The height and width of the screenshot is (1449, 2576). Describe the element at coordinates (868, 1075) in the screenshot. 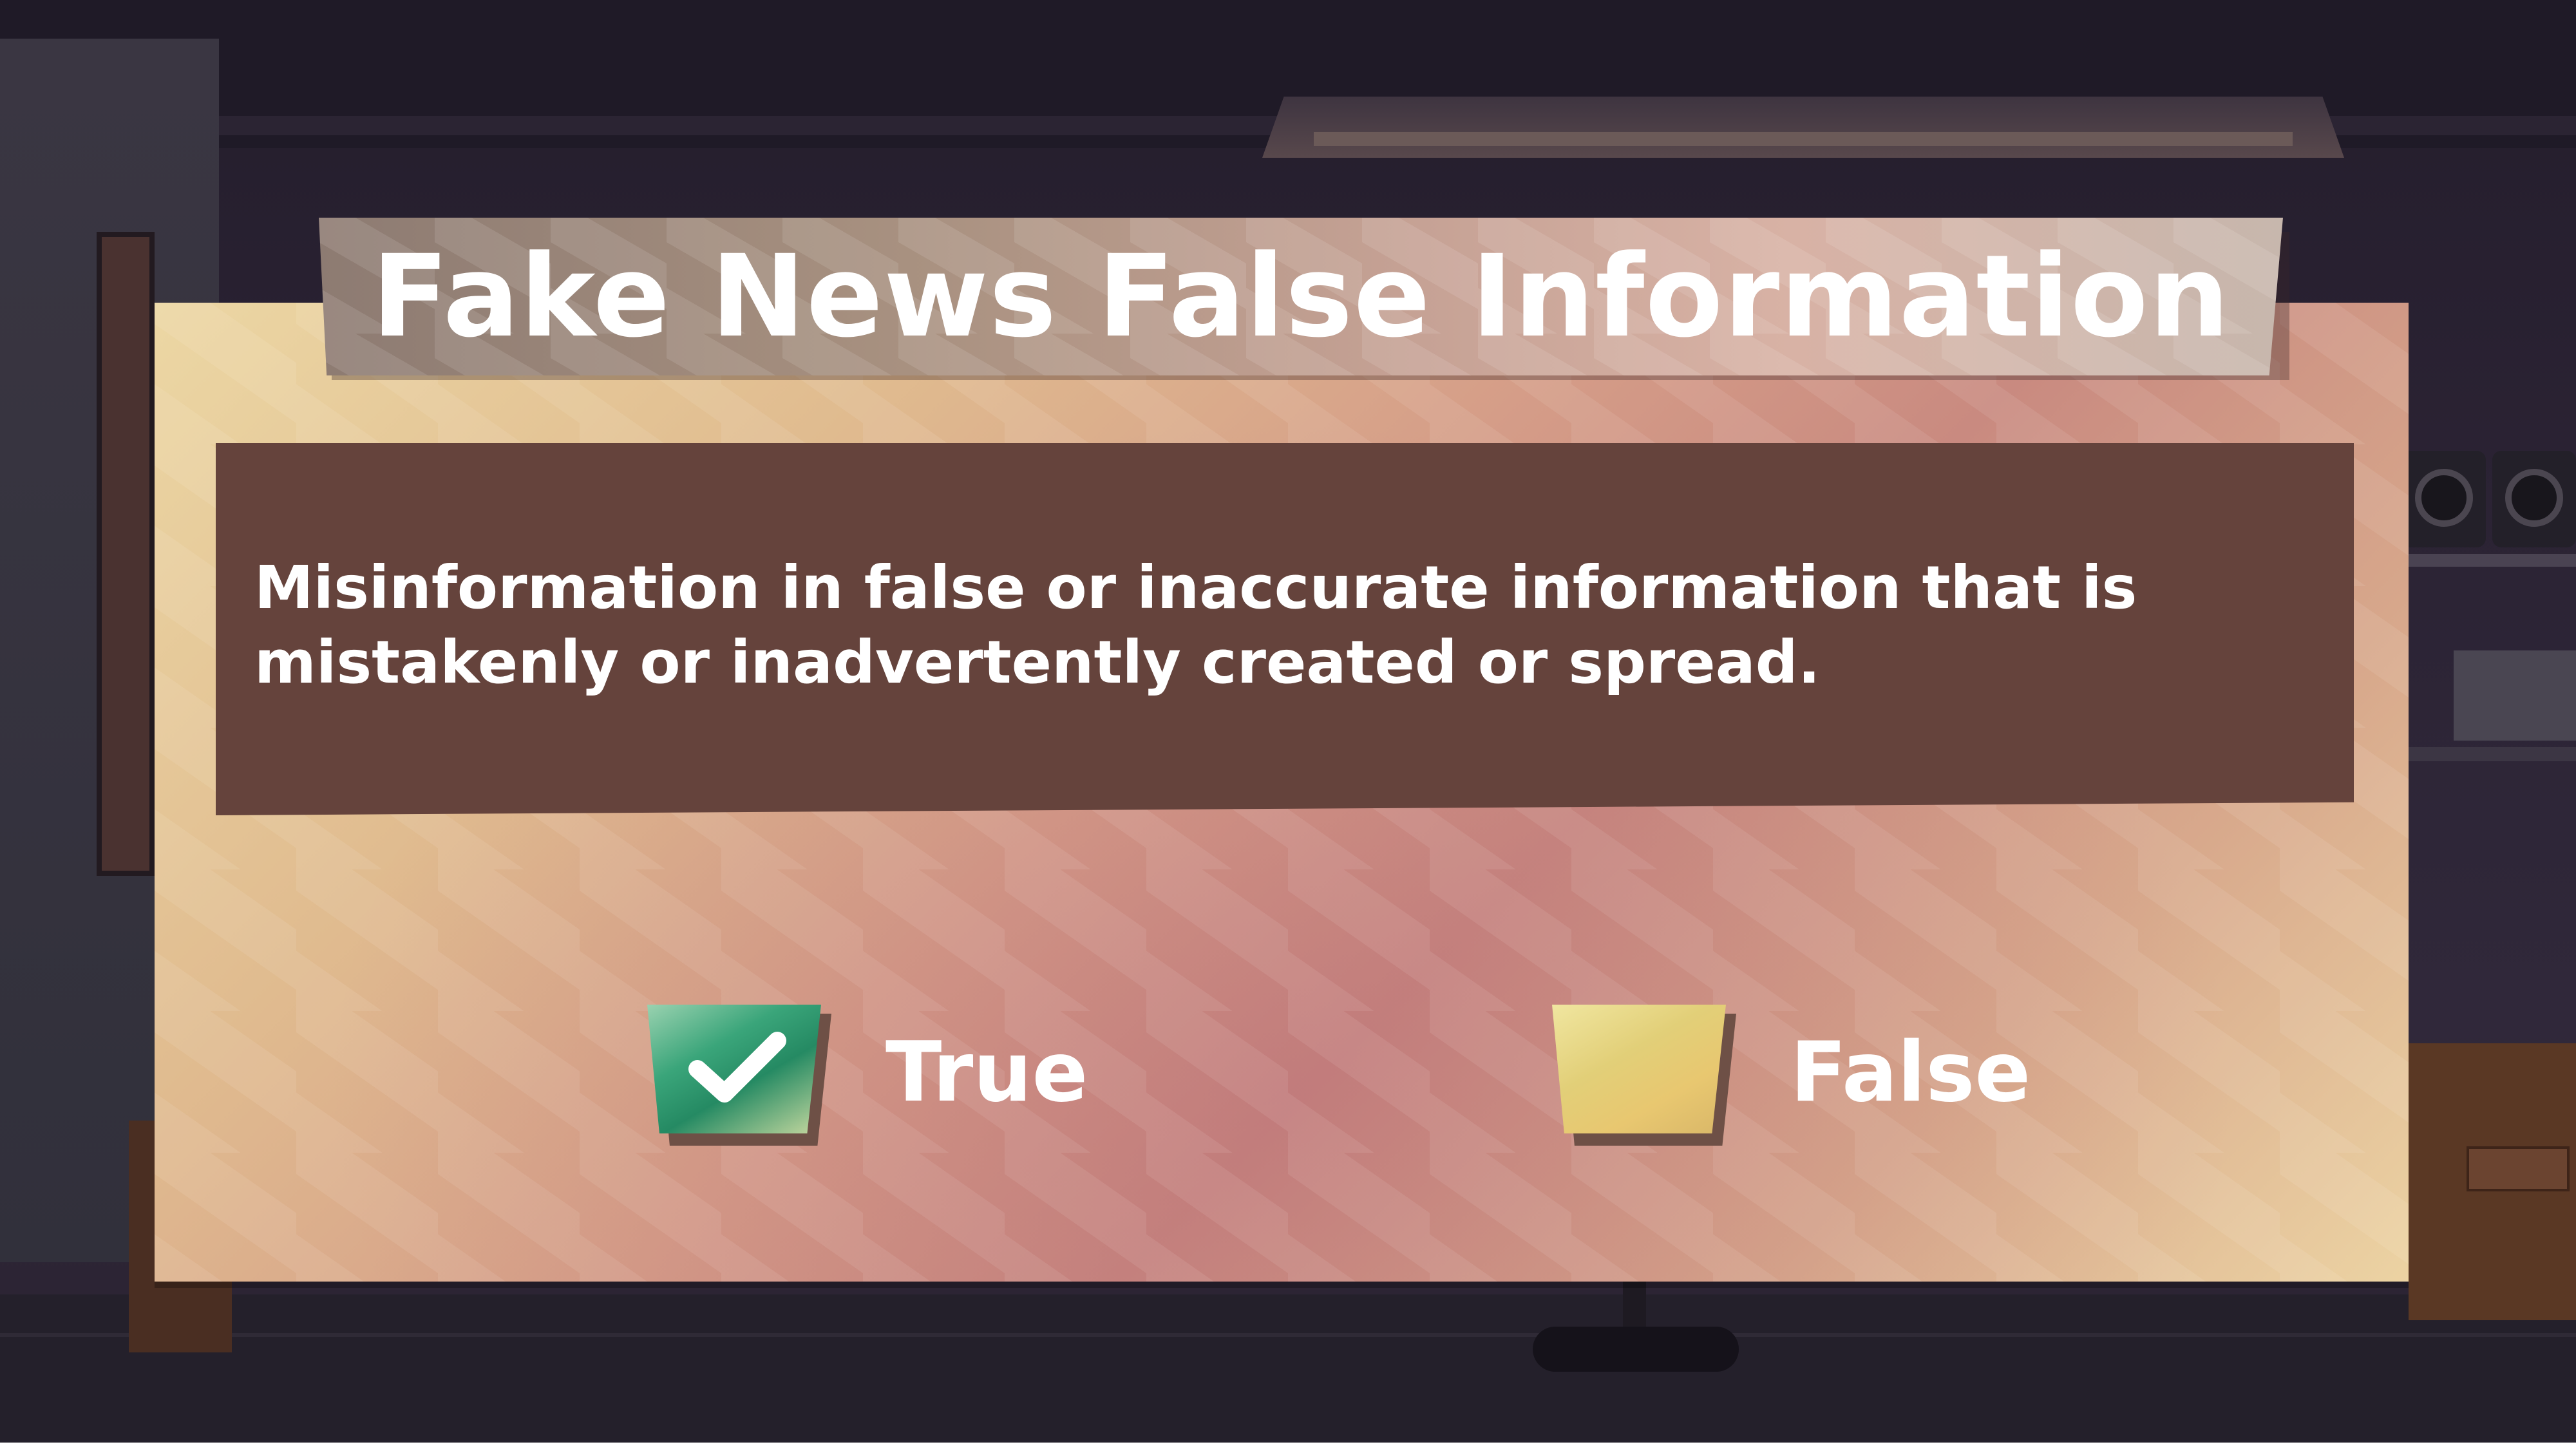

I see `answer-option-true: True` at that location.